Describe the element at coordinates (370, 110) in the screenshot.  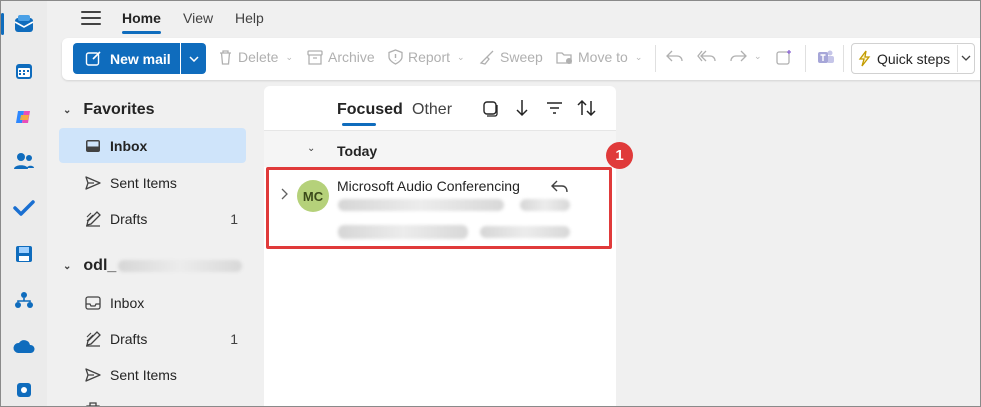
I see `tab-focused: Focused` at that location.